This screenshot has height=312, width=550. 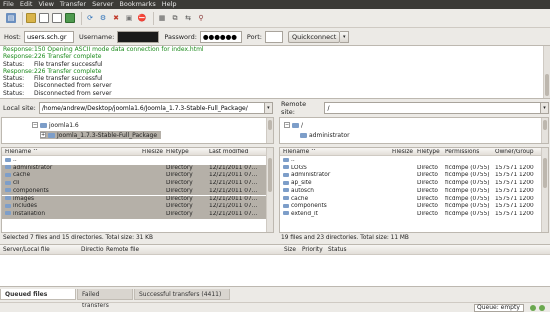 I want to click on toolbar-separator, so click(x=153, y=18).